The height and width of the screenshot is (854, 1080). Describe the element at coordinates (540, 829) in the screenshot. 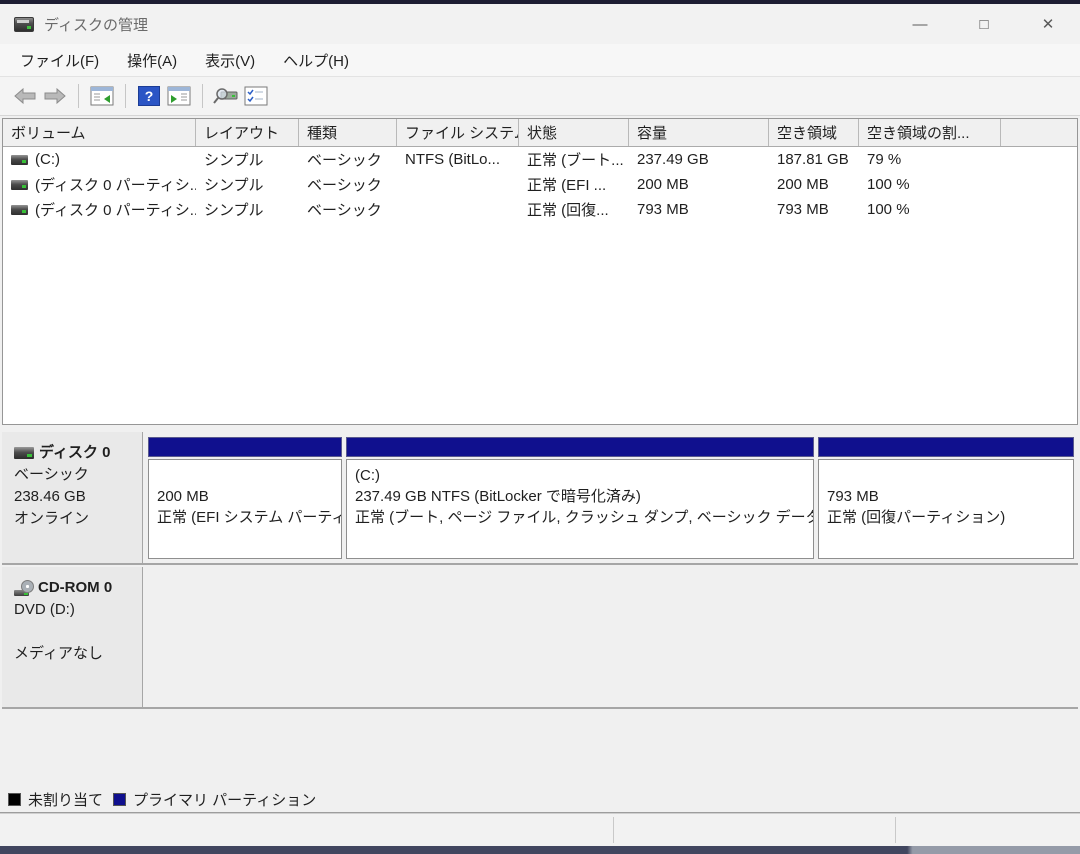

I see `status-bar` at that location.